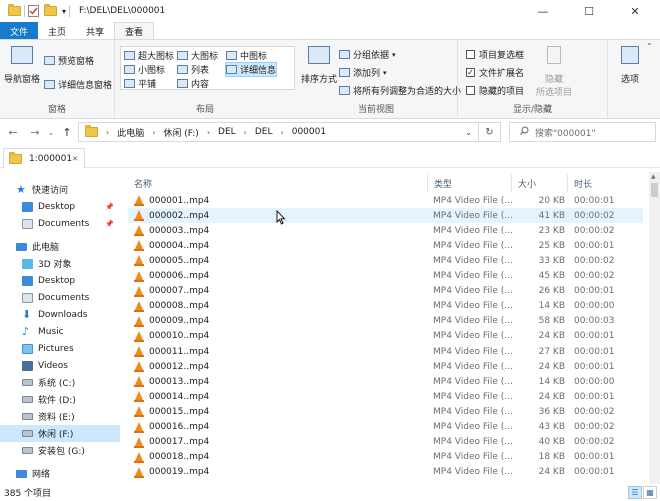 The width and height of the screenshot is (660, 501). I want to click on nav-drive-d: 软件 (D:), so click(60, 399).